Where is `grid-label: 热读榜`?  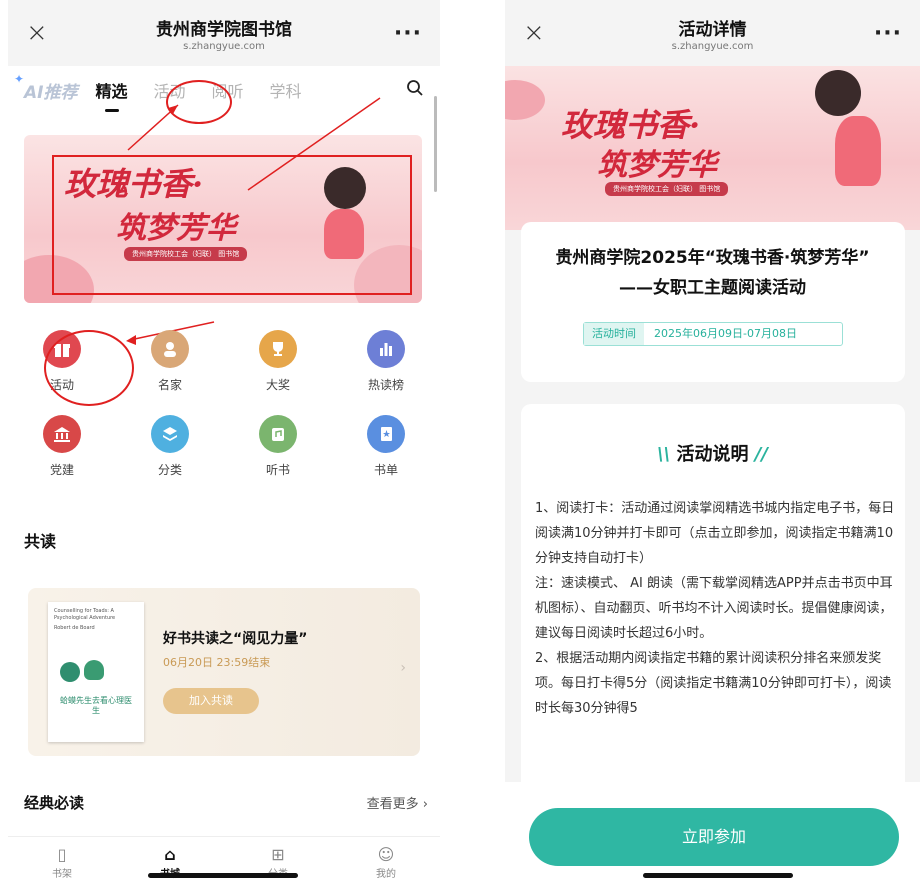 grid-label: 热读榜 is located at coordinates (385, 385).